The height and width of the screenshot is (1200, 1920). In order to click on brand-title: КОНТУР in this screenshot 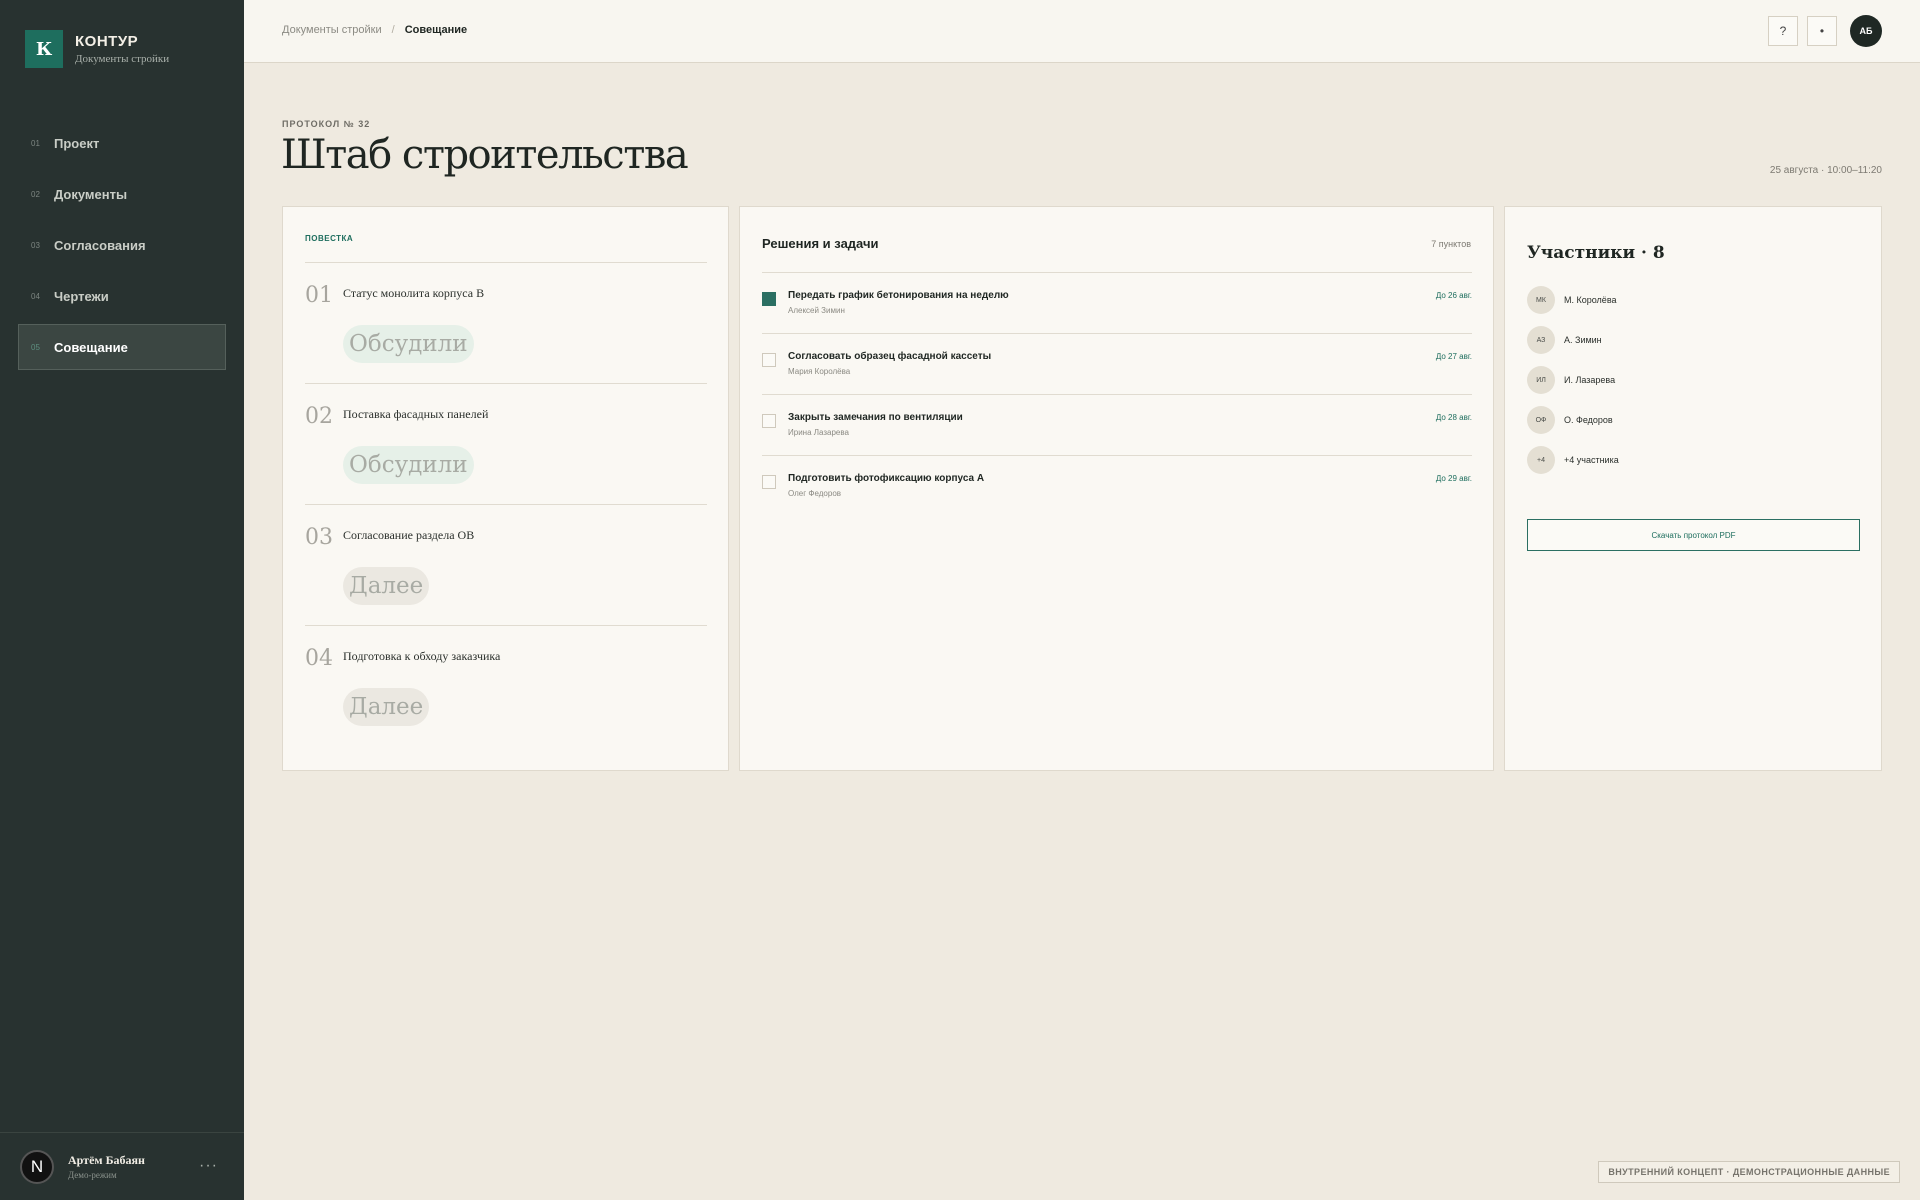, I will do `click(107, 41)`.